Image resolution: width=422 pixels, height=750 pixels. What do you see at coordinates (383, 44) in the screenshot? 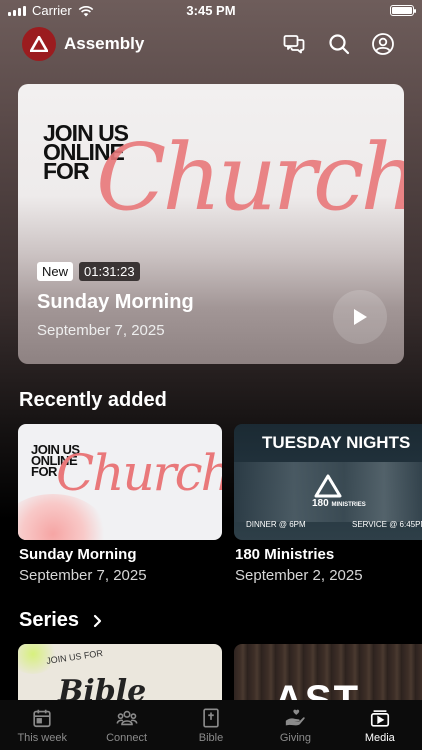
I see `profile-icon` at bounding box center [383, 44].